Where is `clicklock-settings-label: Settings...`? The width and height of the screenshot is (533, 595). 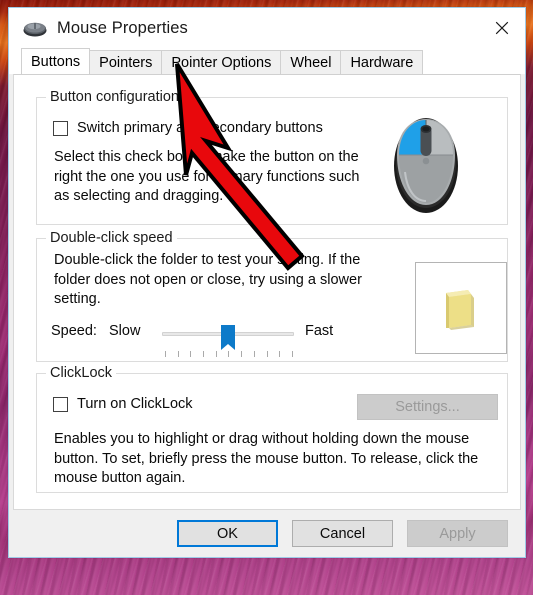
clicklock-settings-label: Settings... is located at coordinates (427, 407).